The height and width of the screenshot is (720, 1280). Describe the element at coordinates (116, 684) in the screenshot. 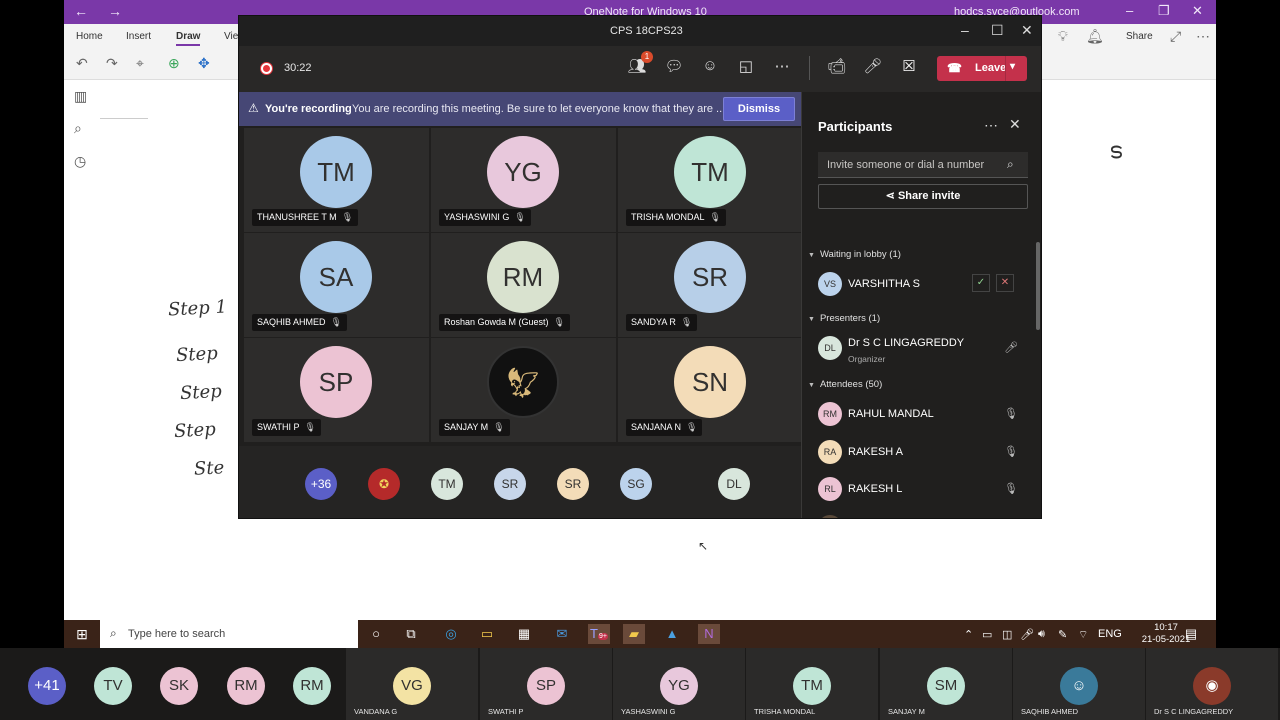

I see `gallery-cell: TV` at that location.